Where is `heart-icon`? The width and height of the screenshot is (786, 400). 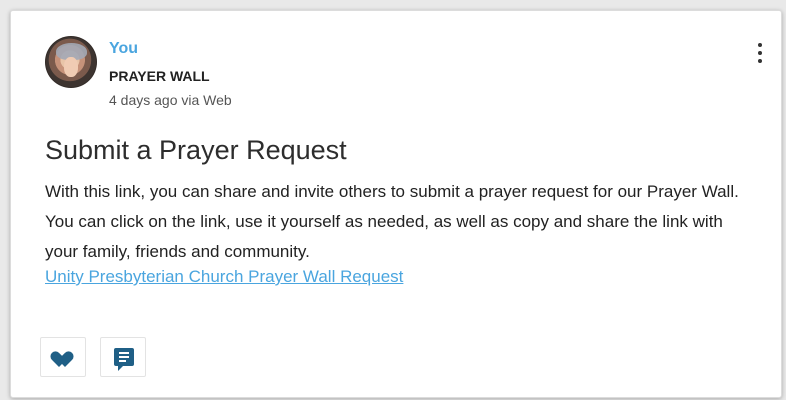 heart-icon is located at coordinates (64, 359).